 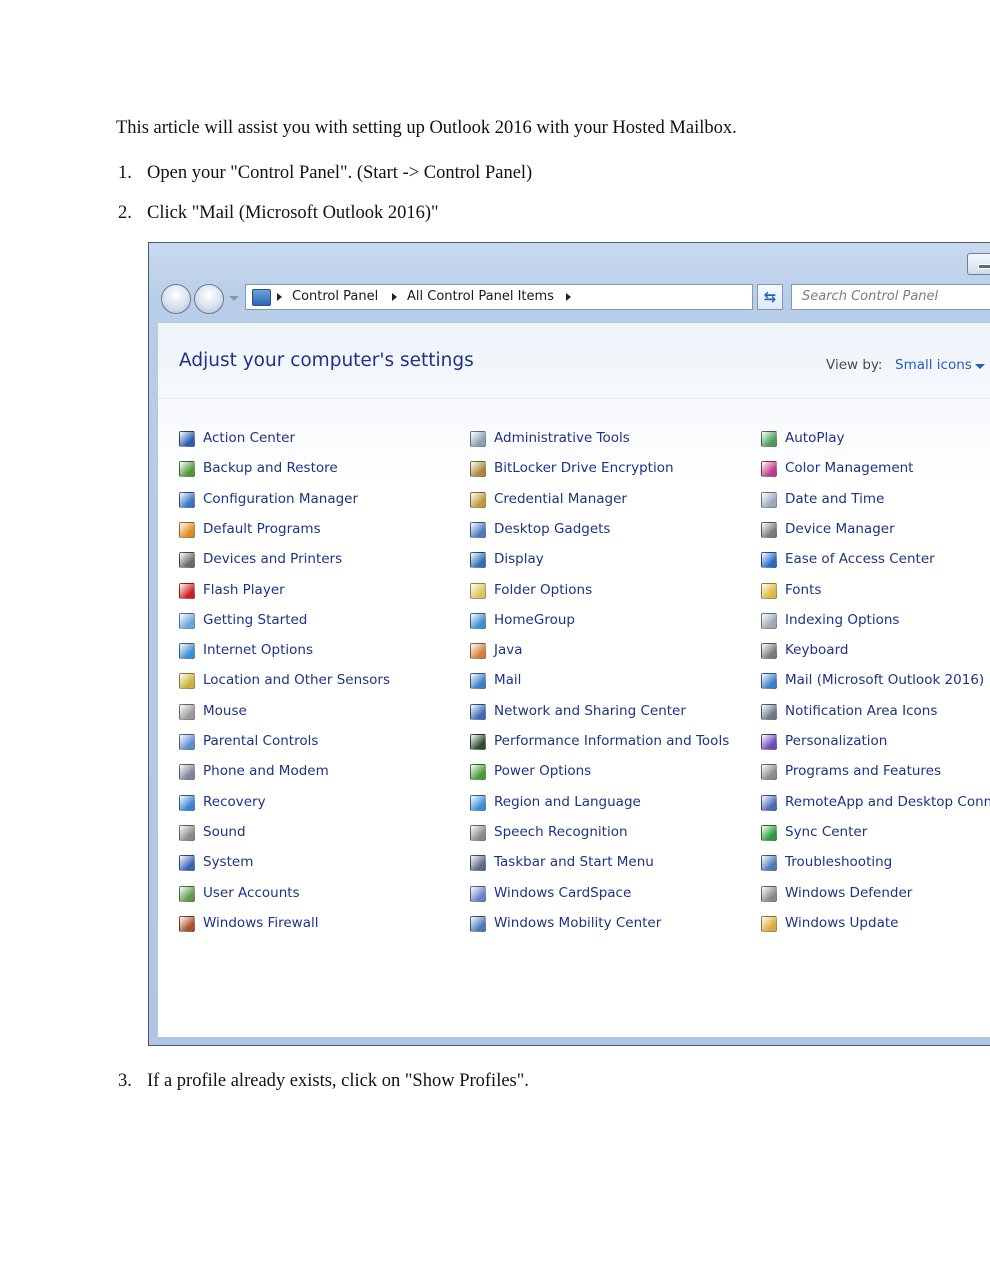 I want to click on control-panel-item-label: Region and Language, so click(x=567, y=802).